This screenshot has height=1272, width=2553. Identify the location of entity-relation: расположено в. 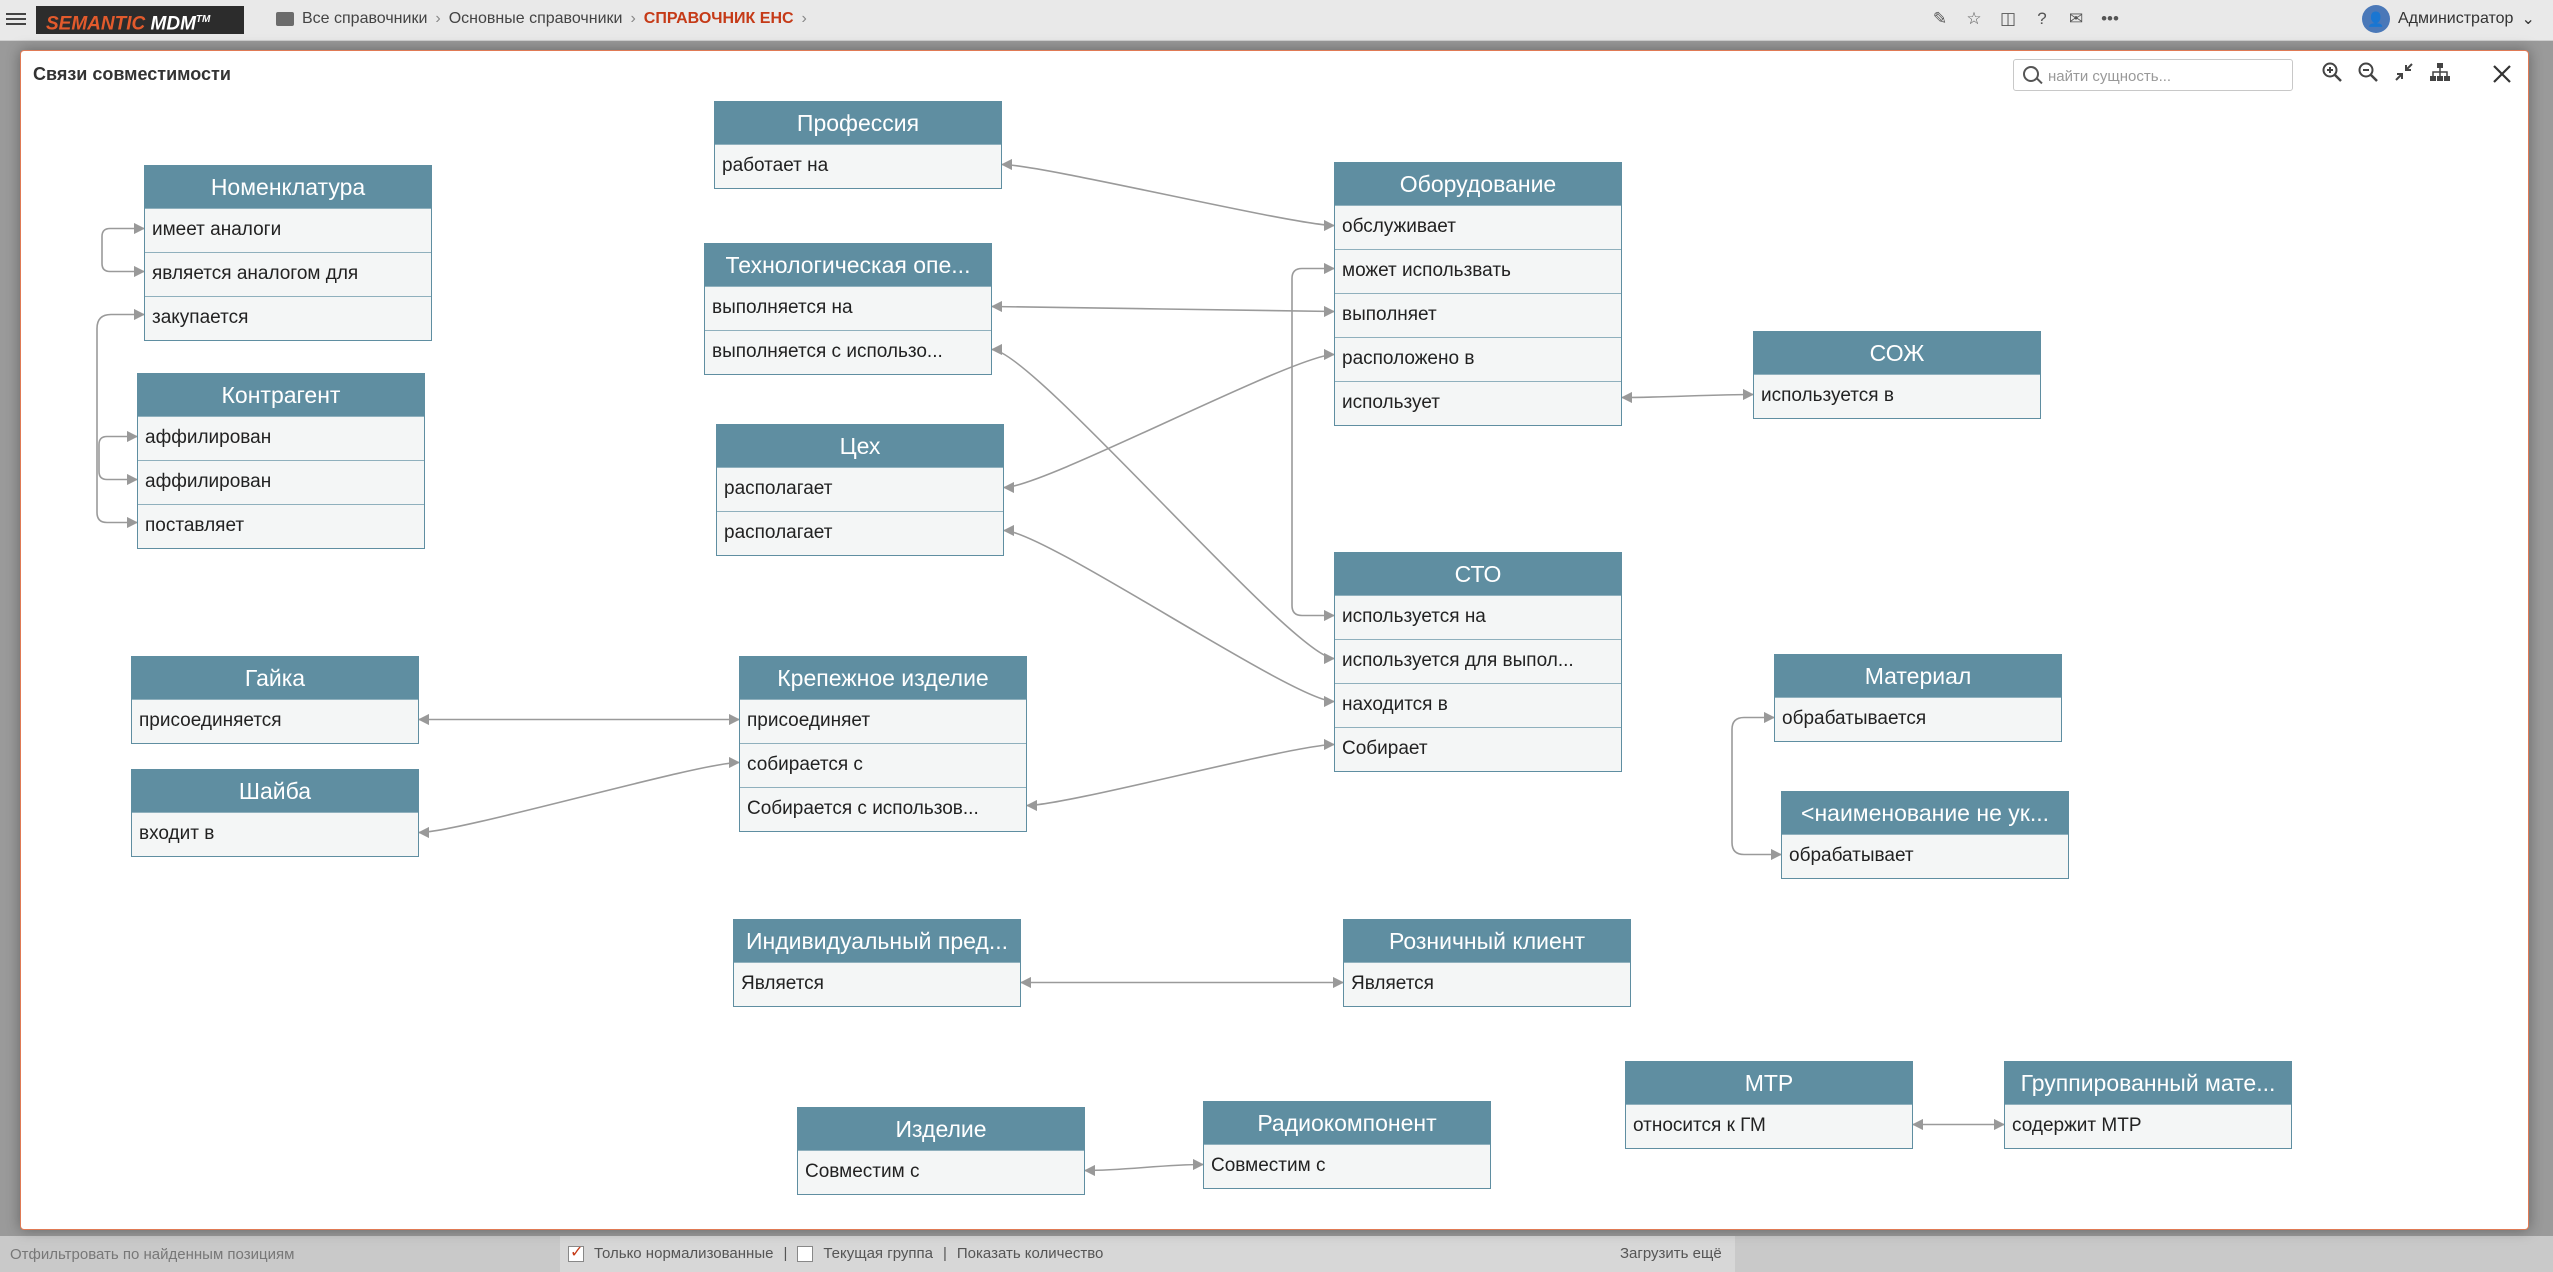
(1478, 359).